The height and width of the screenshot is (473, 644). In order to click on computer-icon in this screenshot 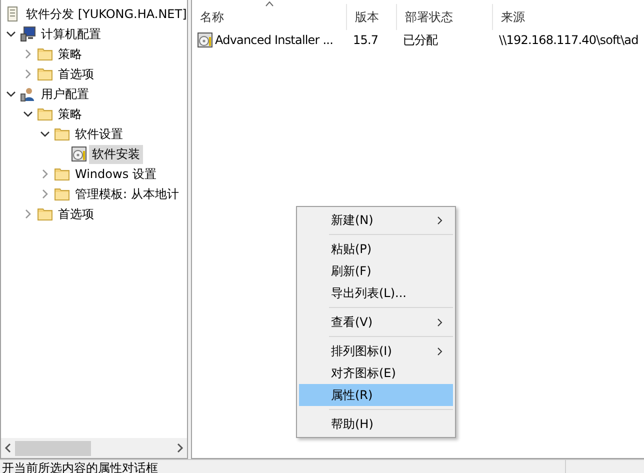, I will do `click(28, 34)`.